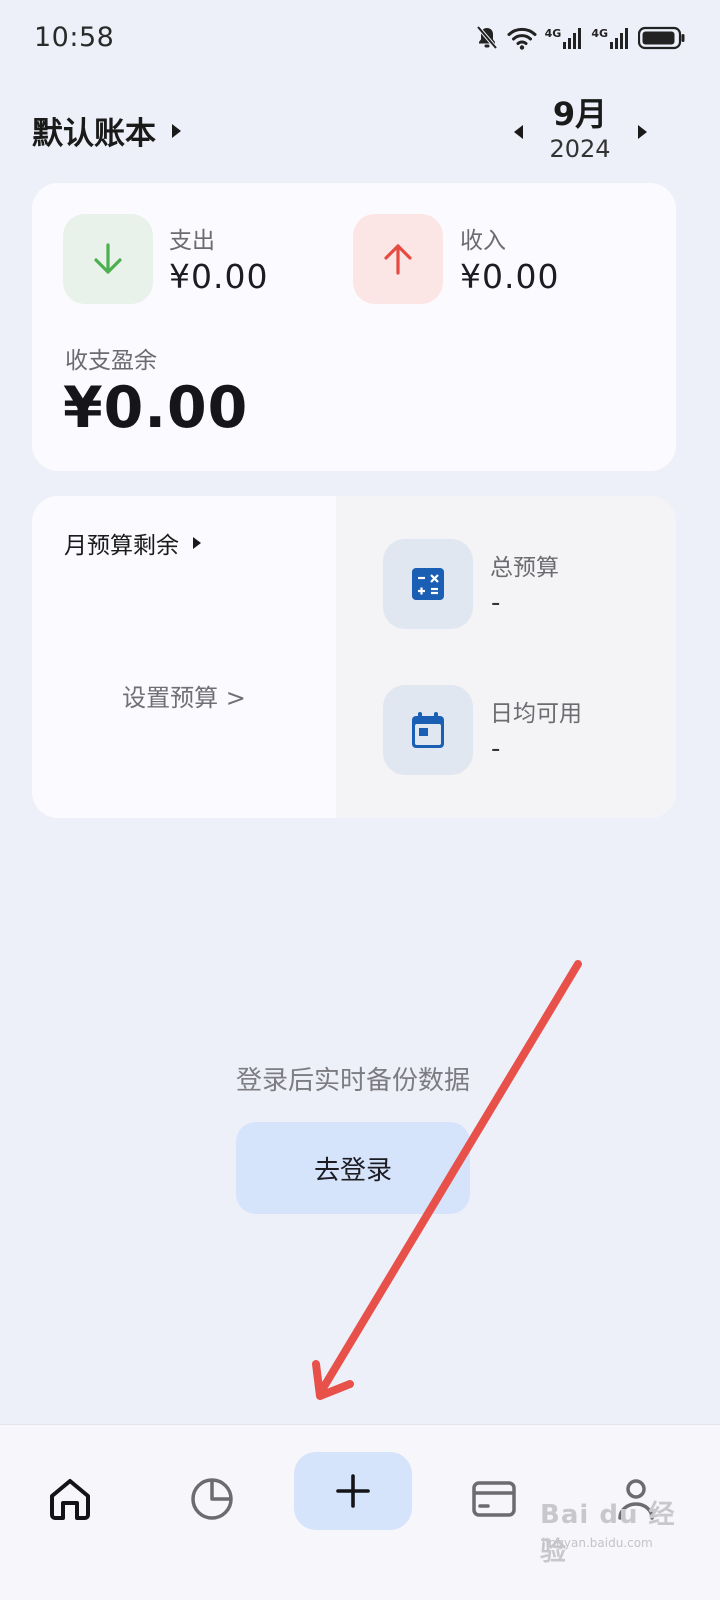 The image size is (720, 1600). I want to click on expense-label: 支出, so click(192, 241).